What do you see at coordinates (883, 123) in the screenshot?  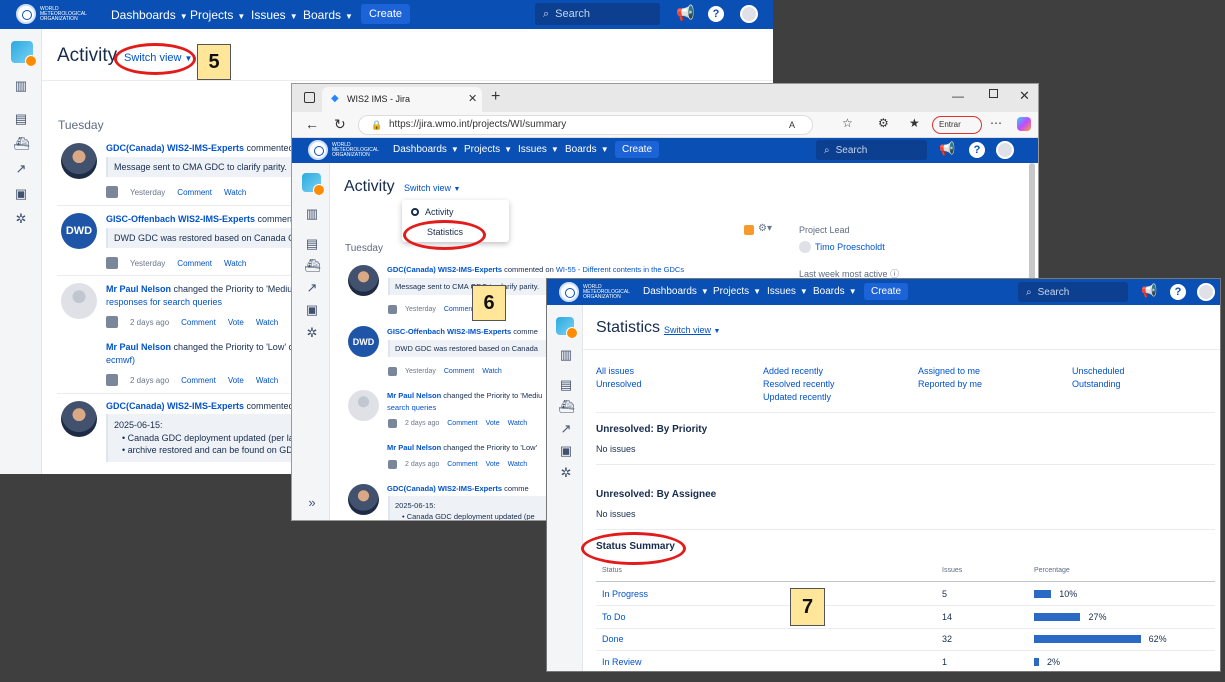 I see `extensions-icon: ⚙` at bounding box center [883, 123].